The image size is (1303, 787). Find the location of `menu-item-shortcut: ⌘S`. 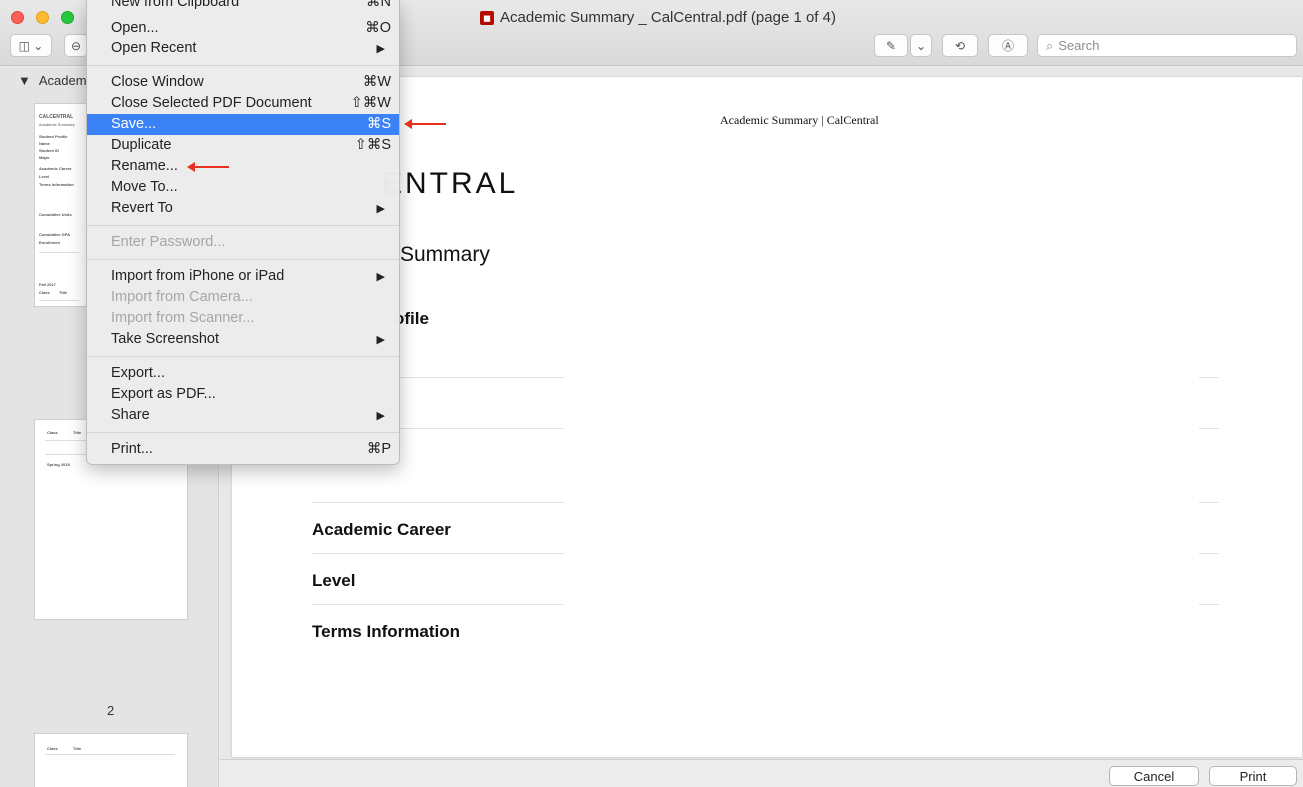

menu-item-shortcut: ⌘S is located at coordinates (378, 124).